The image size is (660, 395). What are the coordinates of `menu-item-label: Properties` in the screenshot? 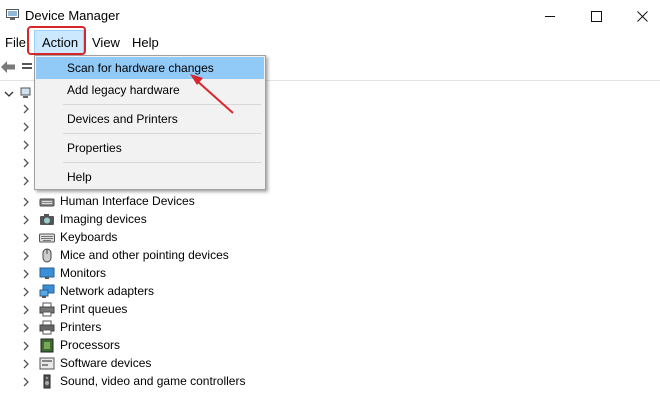 It's located at (94, 148).